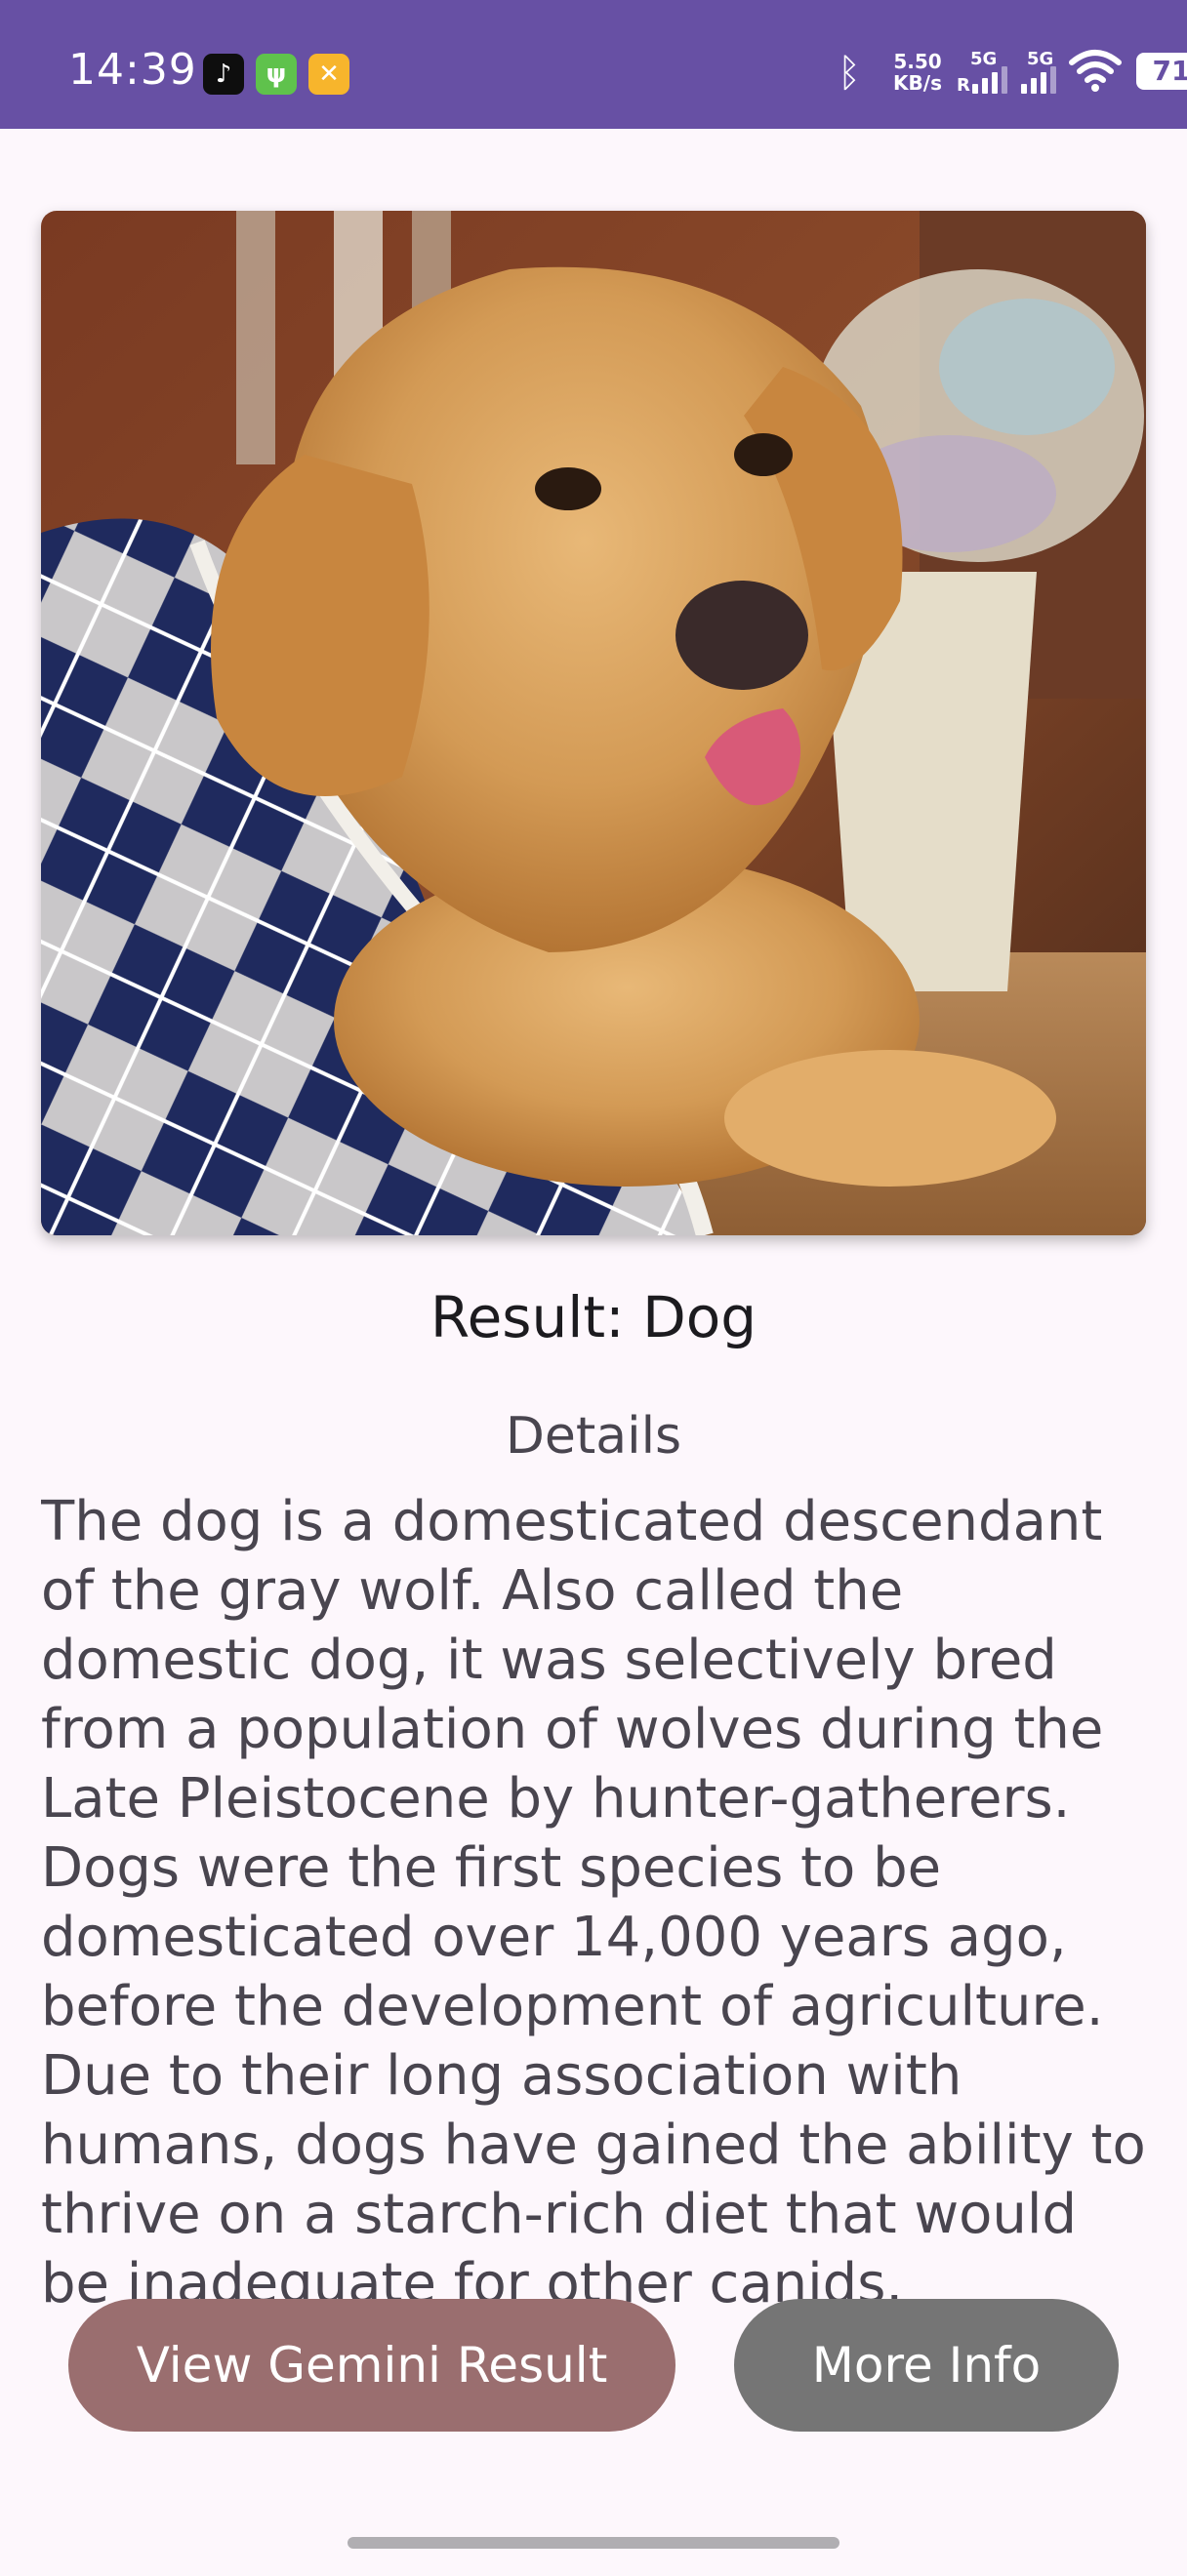 This screenshot has height=2576, width=1187. What do you see at coordinates (963, 85) in the screenshot?
I see `roaming-indicator: R` at bounding box center [963, 85].